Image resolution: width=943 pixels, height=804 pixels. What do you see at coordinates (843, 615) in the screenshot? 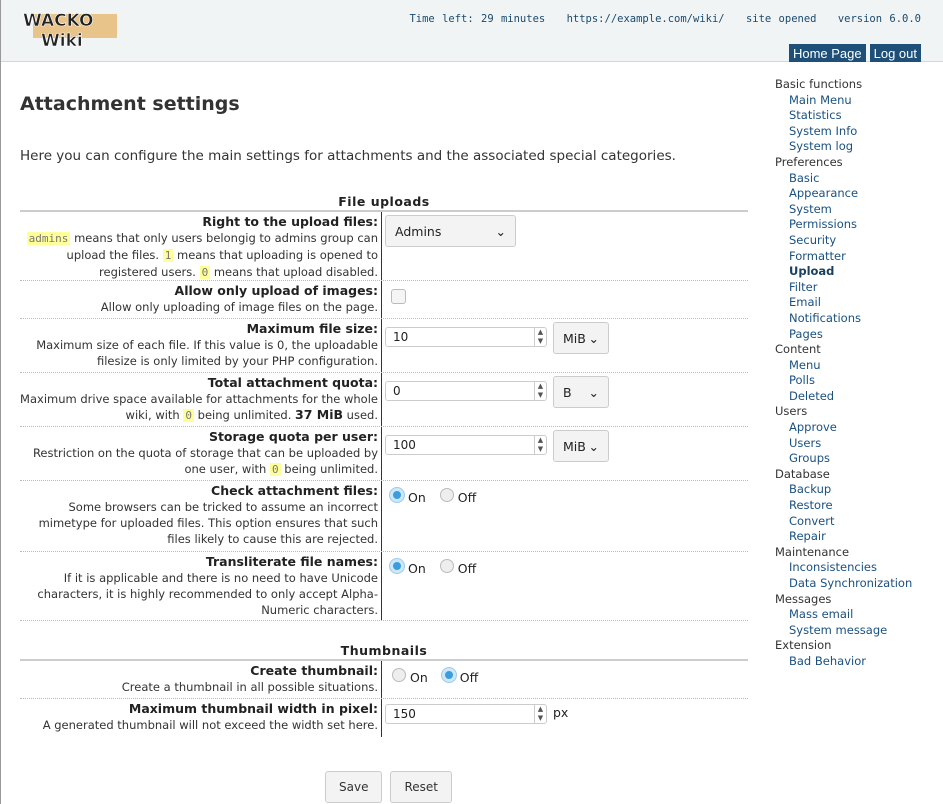
I see `sidebar-item: Mass email` at bounding box center [843, 615].